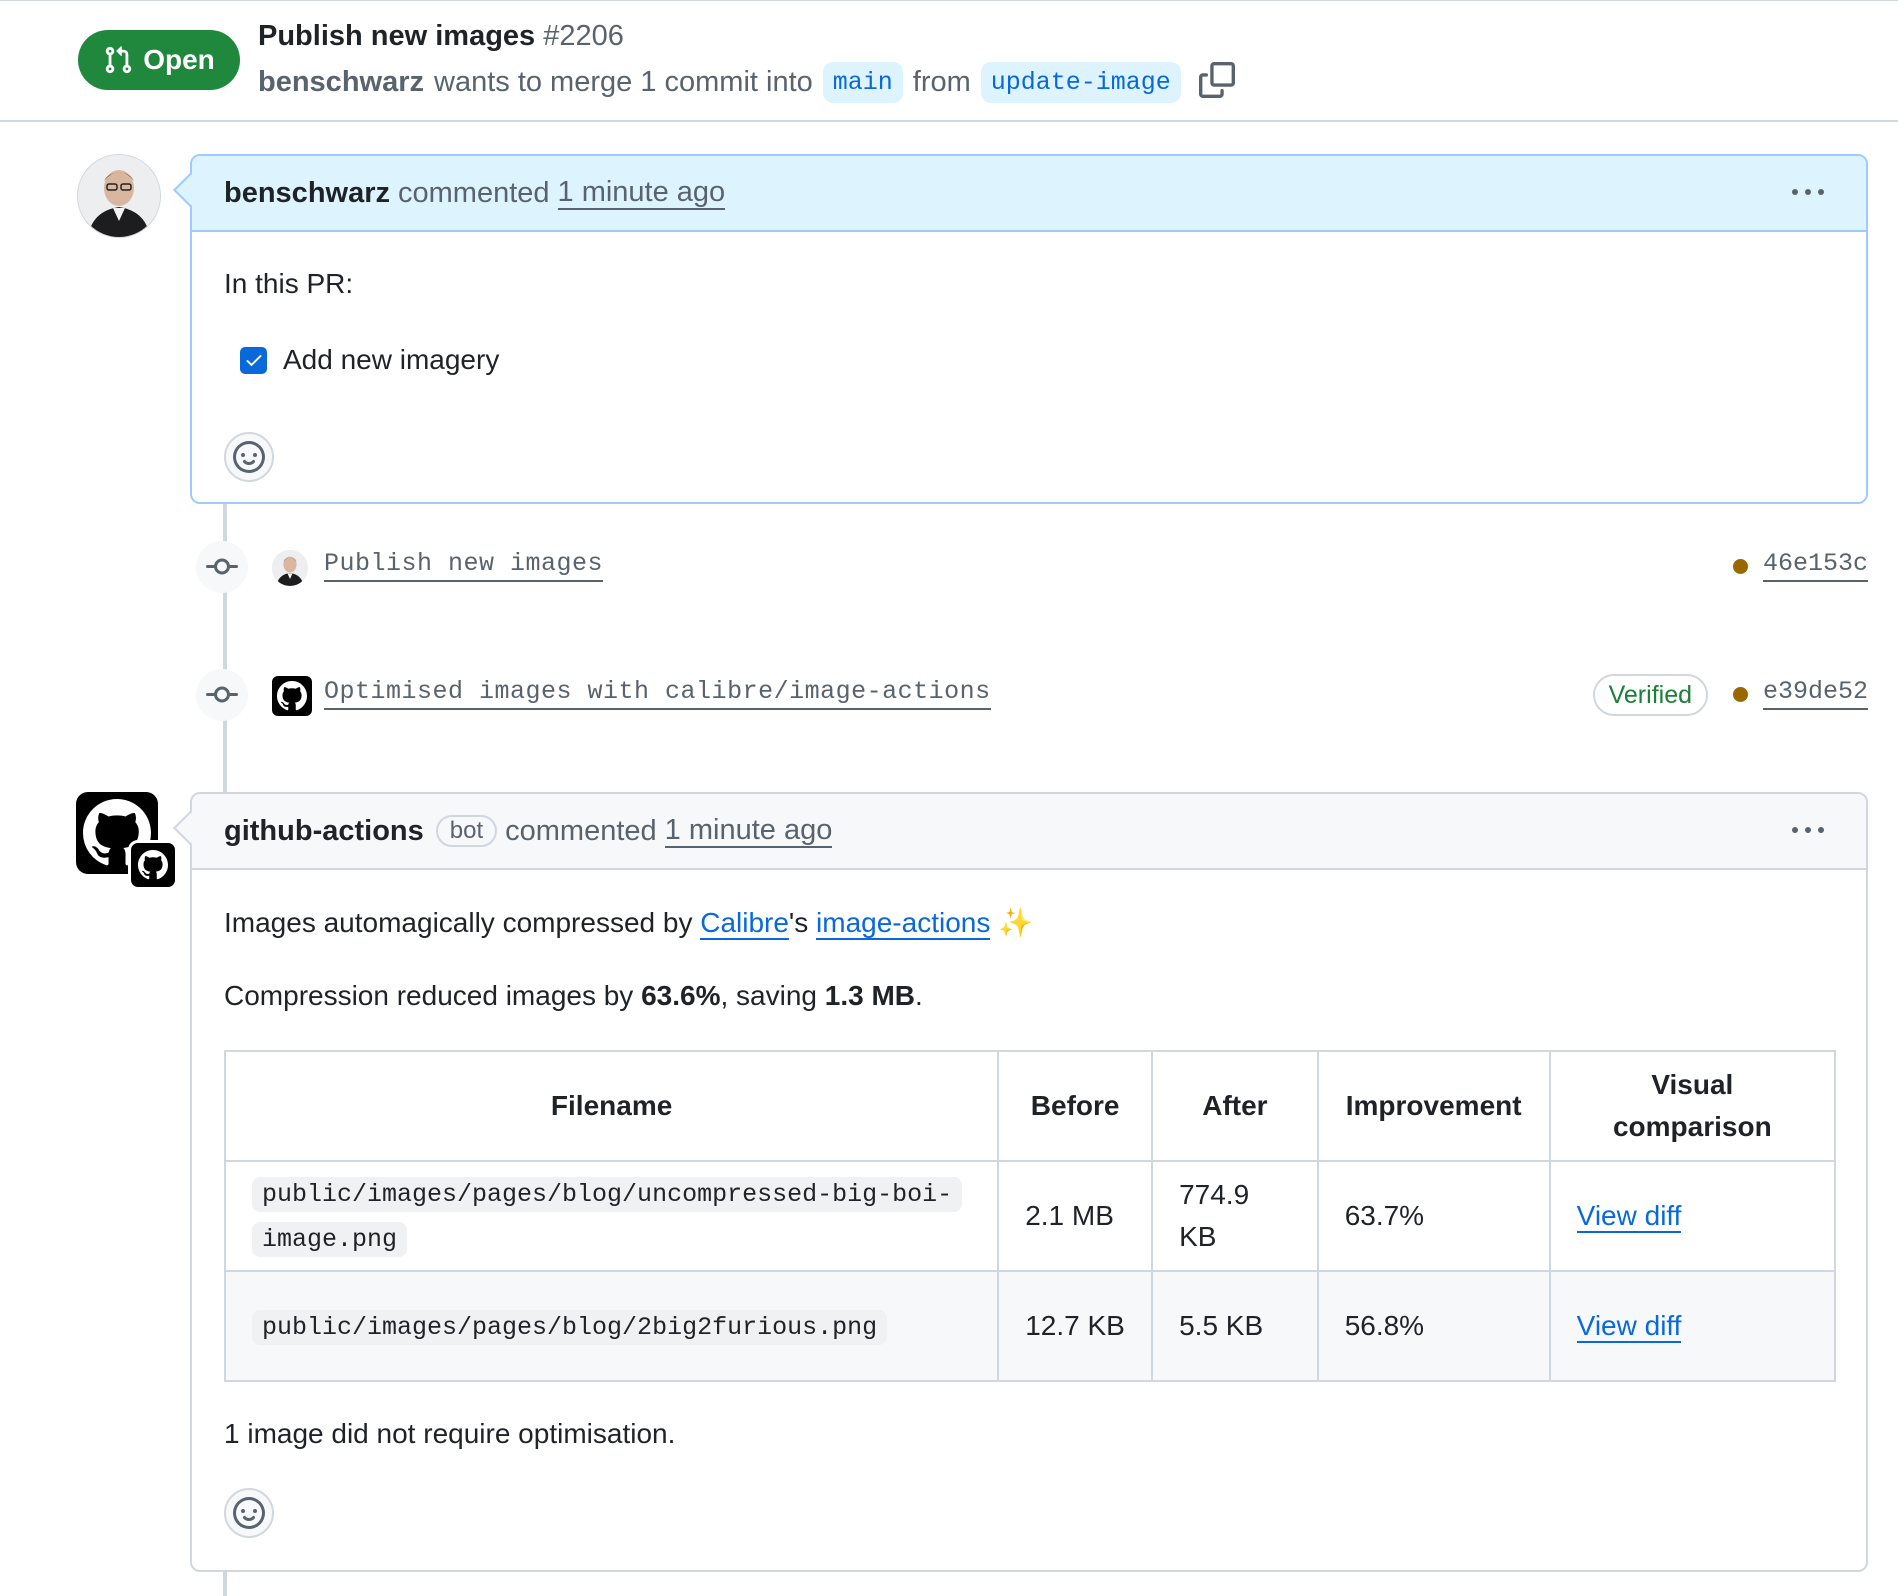 Image resolution: width=1898 pixels, height=1596 pixels. Describe the element at coordinates (870, 995) in the screenshot. I see `compression-size: 1.3 MB` at that location.